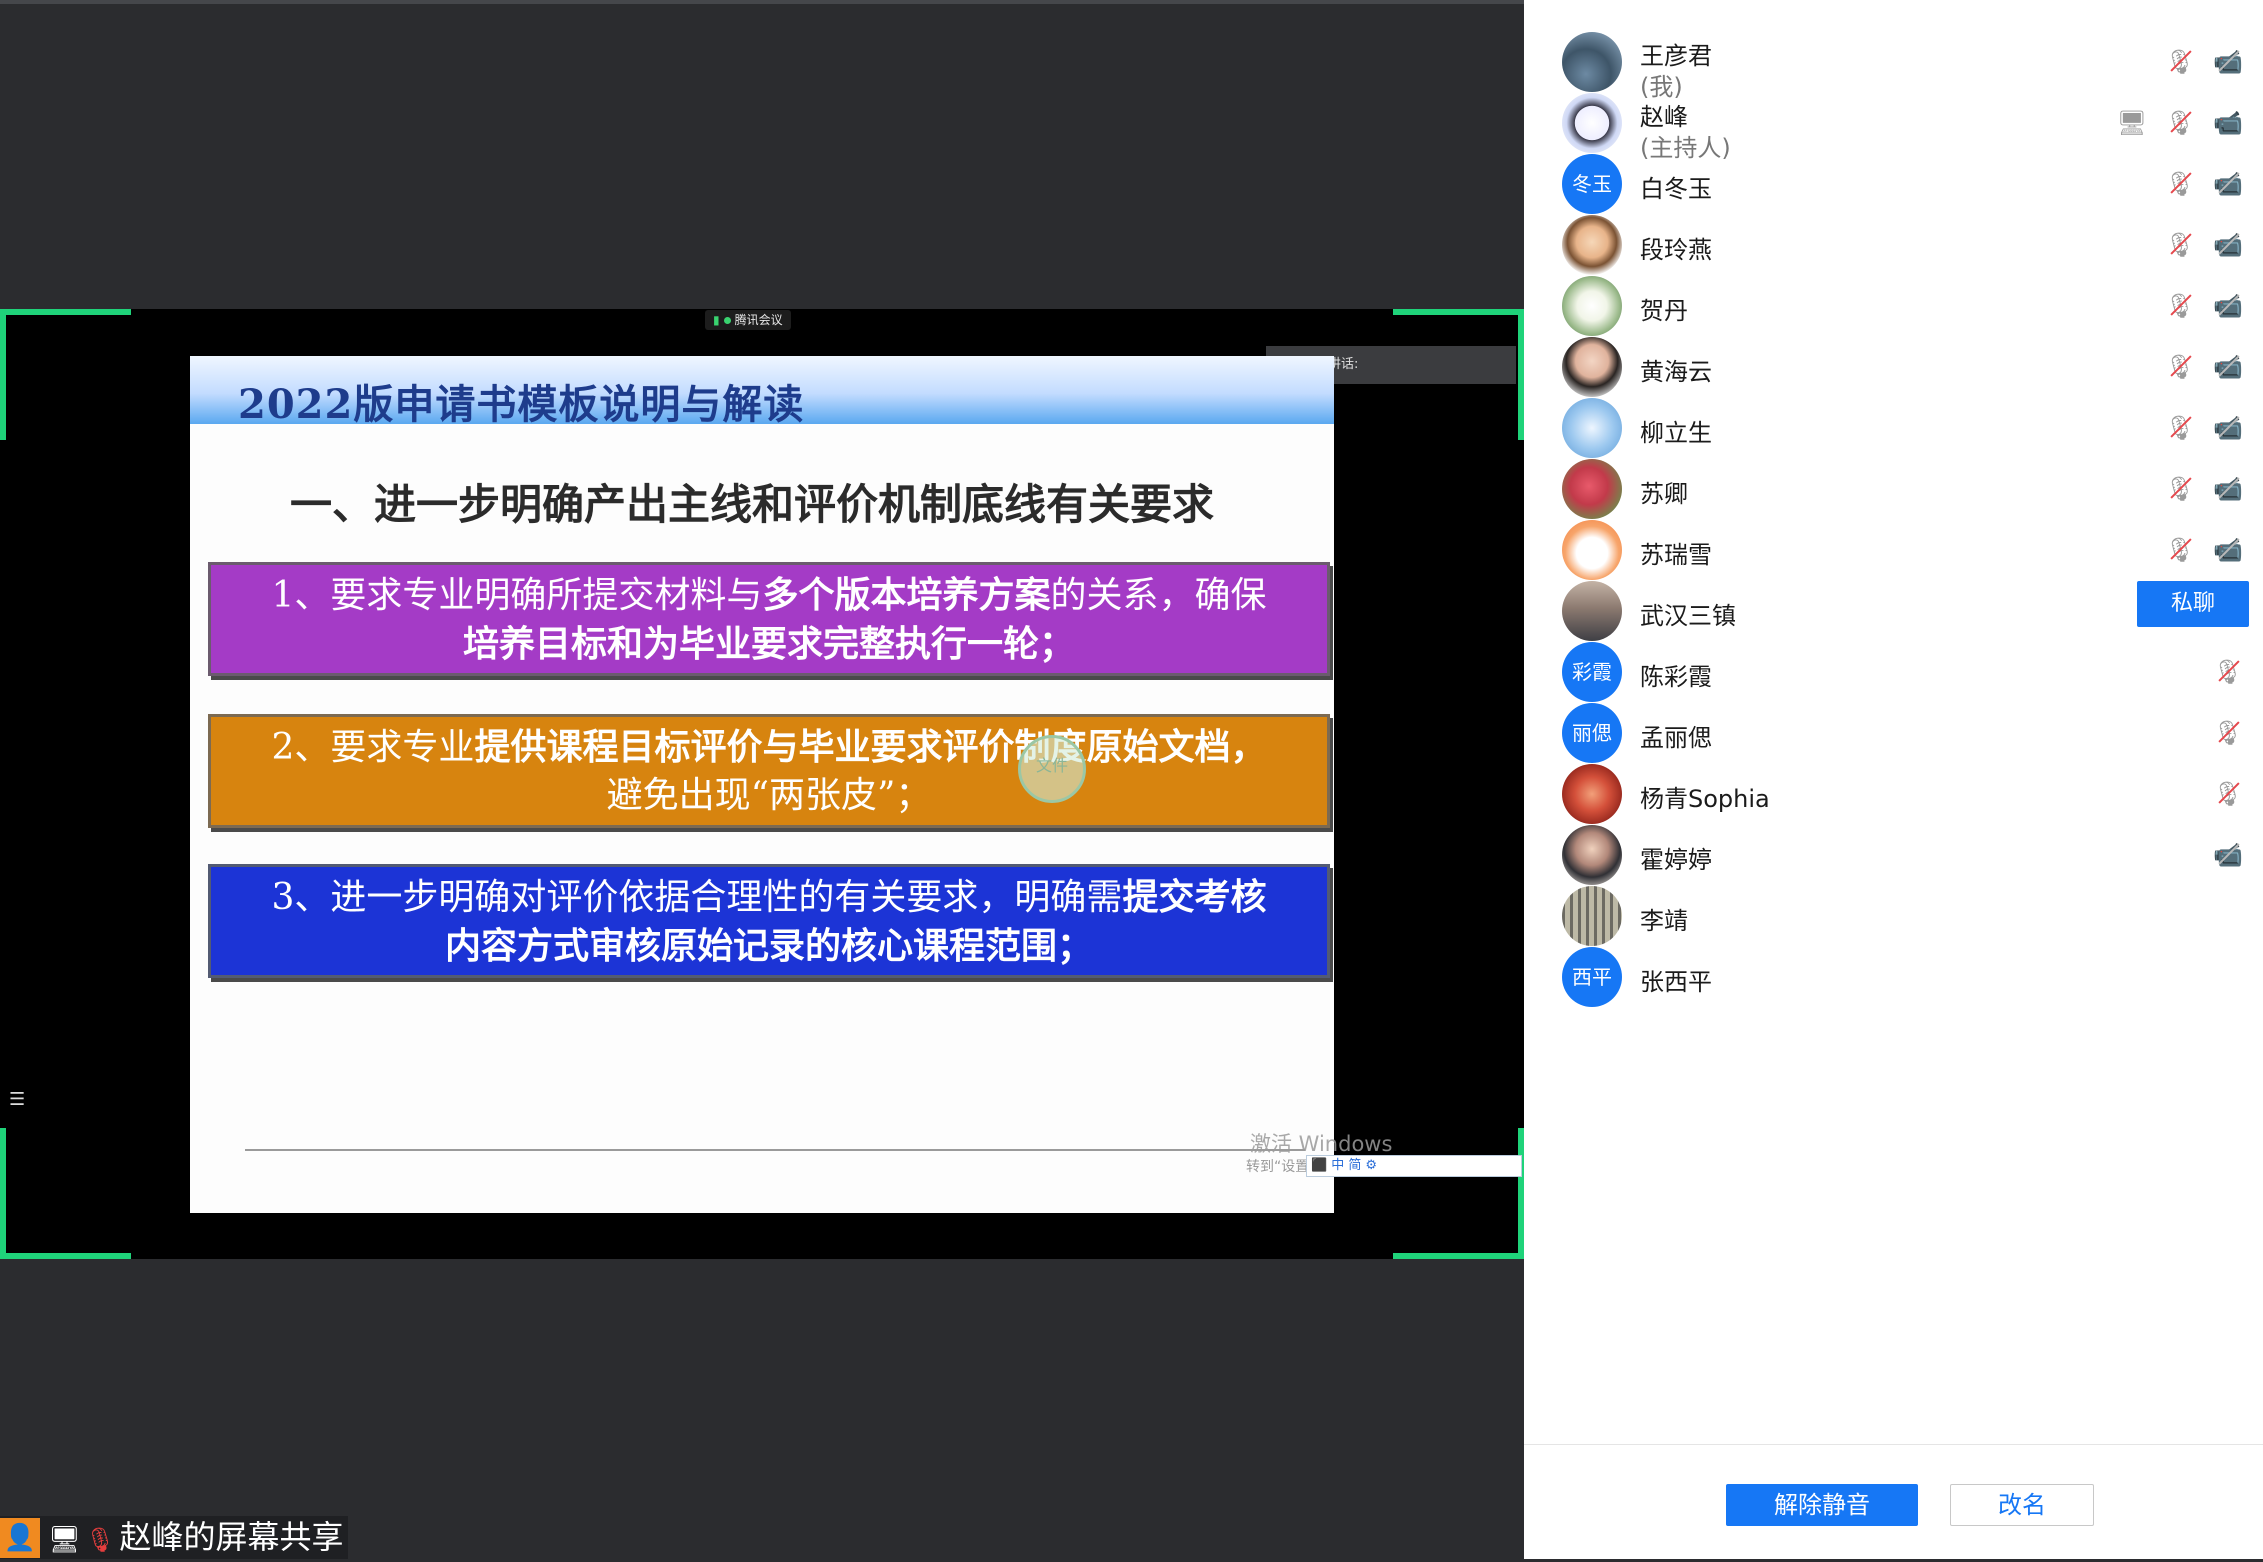 The height and width of the screenshot is (1562, 2263). I want to click on panel-divider, so click(1893, 1444).